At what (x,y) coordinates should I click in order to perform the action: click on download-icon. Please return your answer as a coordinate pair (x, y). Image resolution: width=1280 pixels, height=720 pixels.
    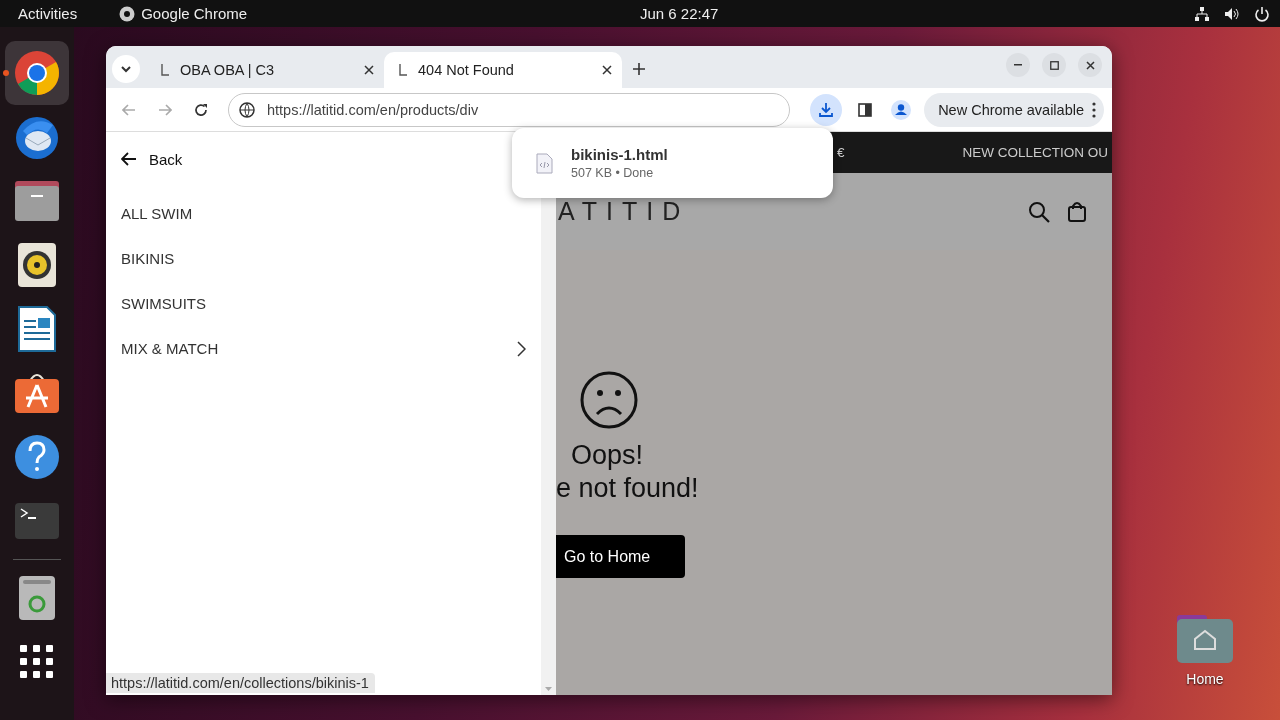
    Looking at the image, I should click on (826, 109).